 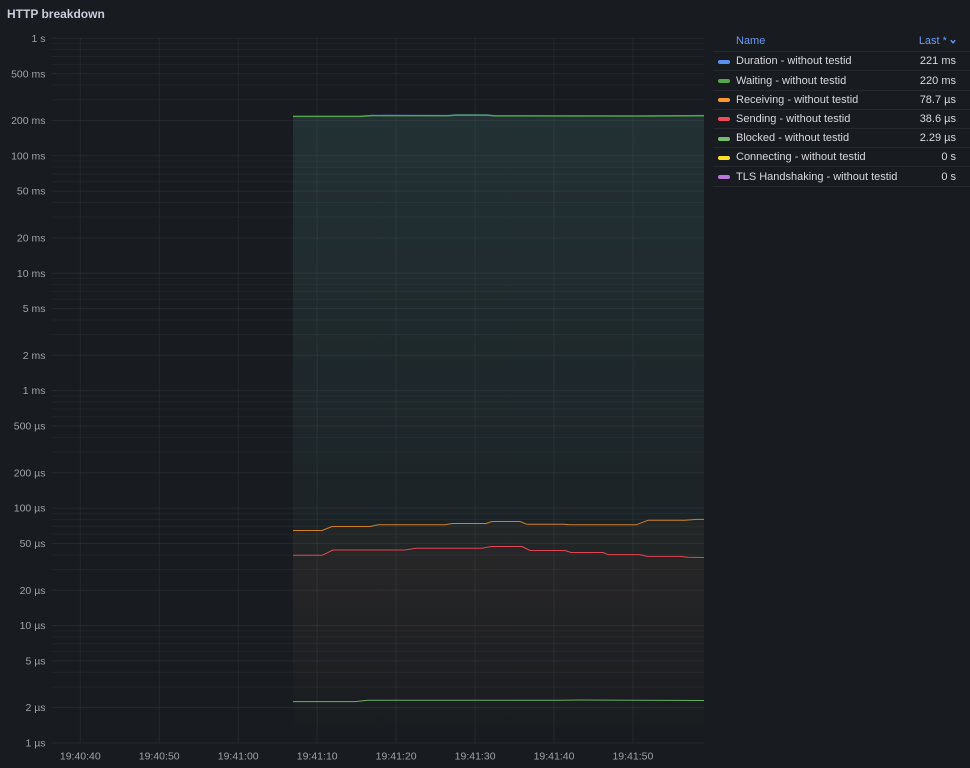 What do you see at coordinates (475, 757) in the screenshot?
I see `svg-text: 19:41:30` at bounding box center [475, 757].